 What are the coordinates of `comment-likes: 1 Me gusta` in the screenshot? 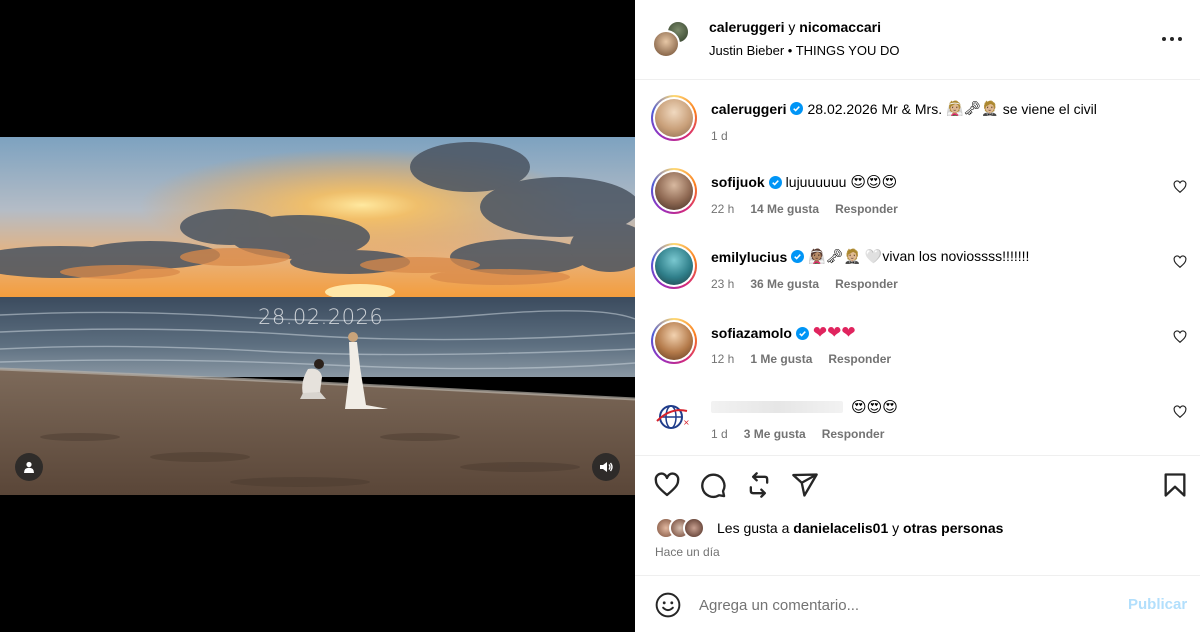 It's located at (781, 359).